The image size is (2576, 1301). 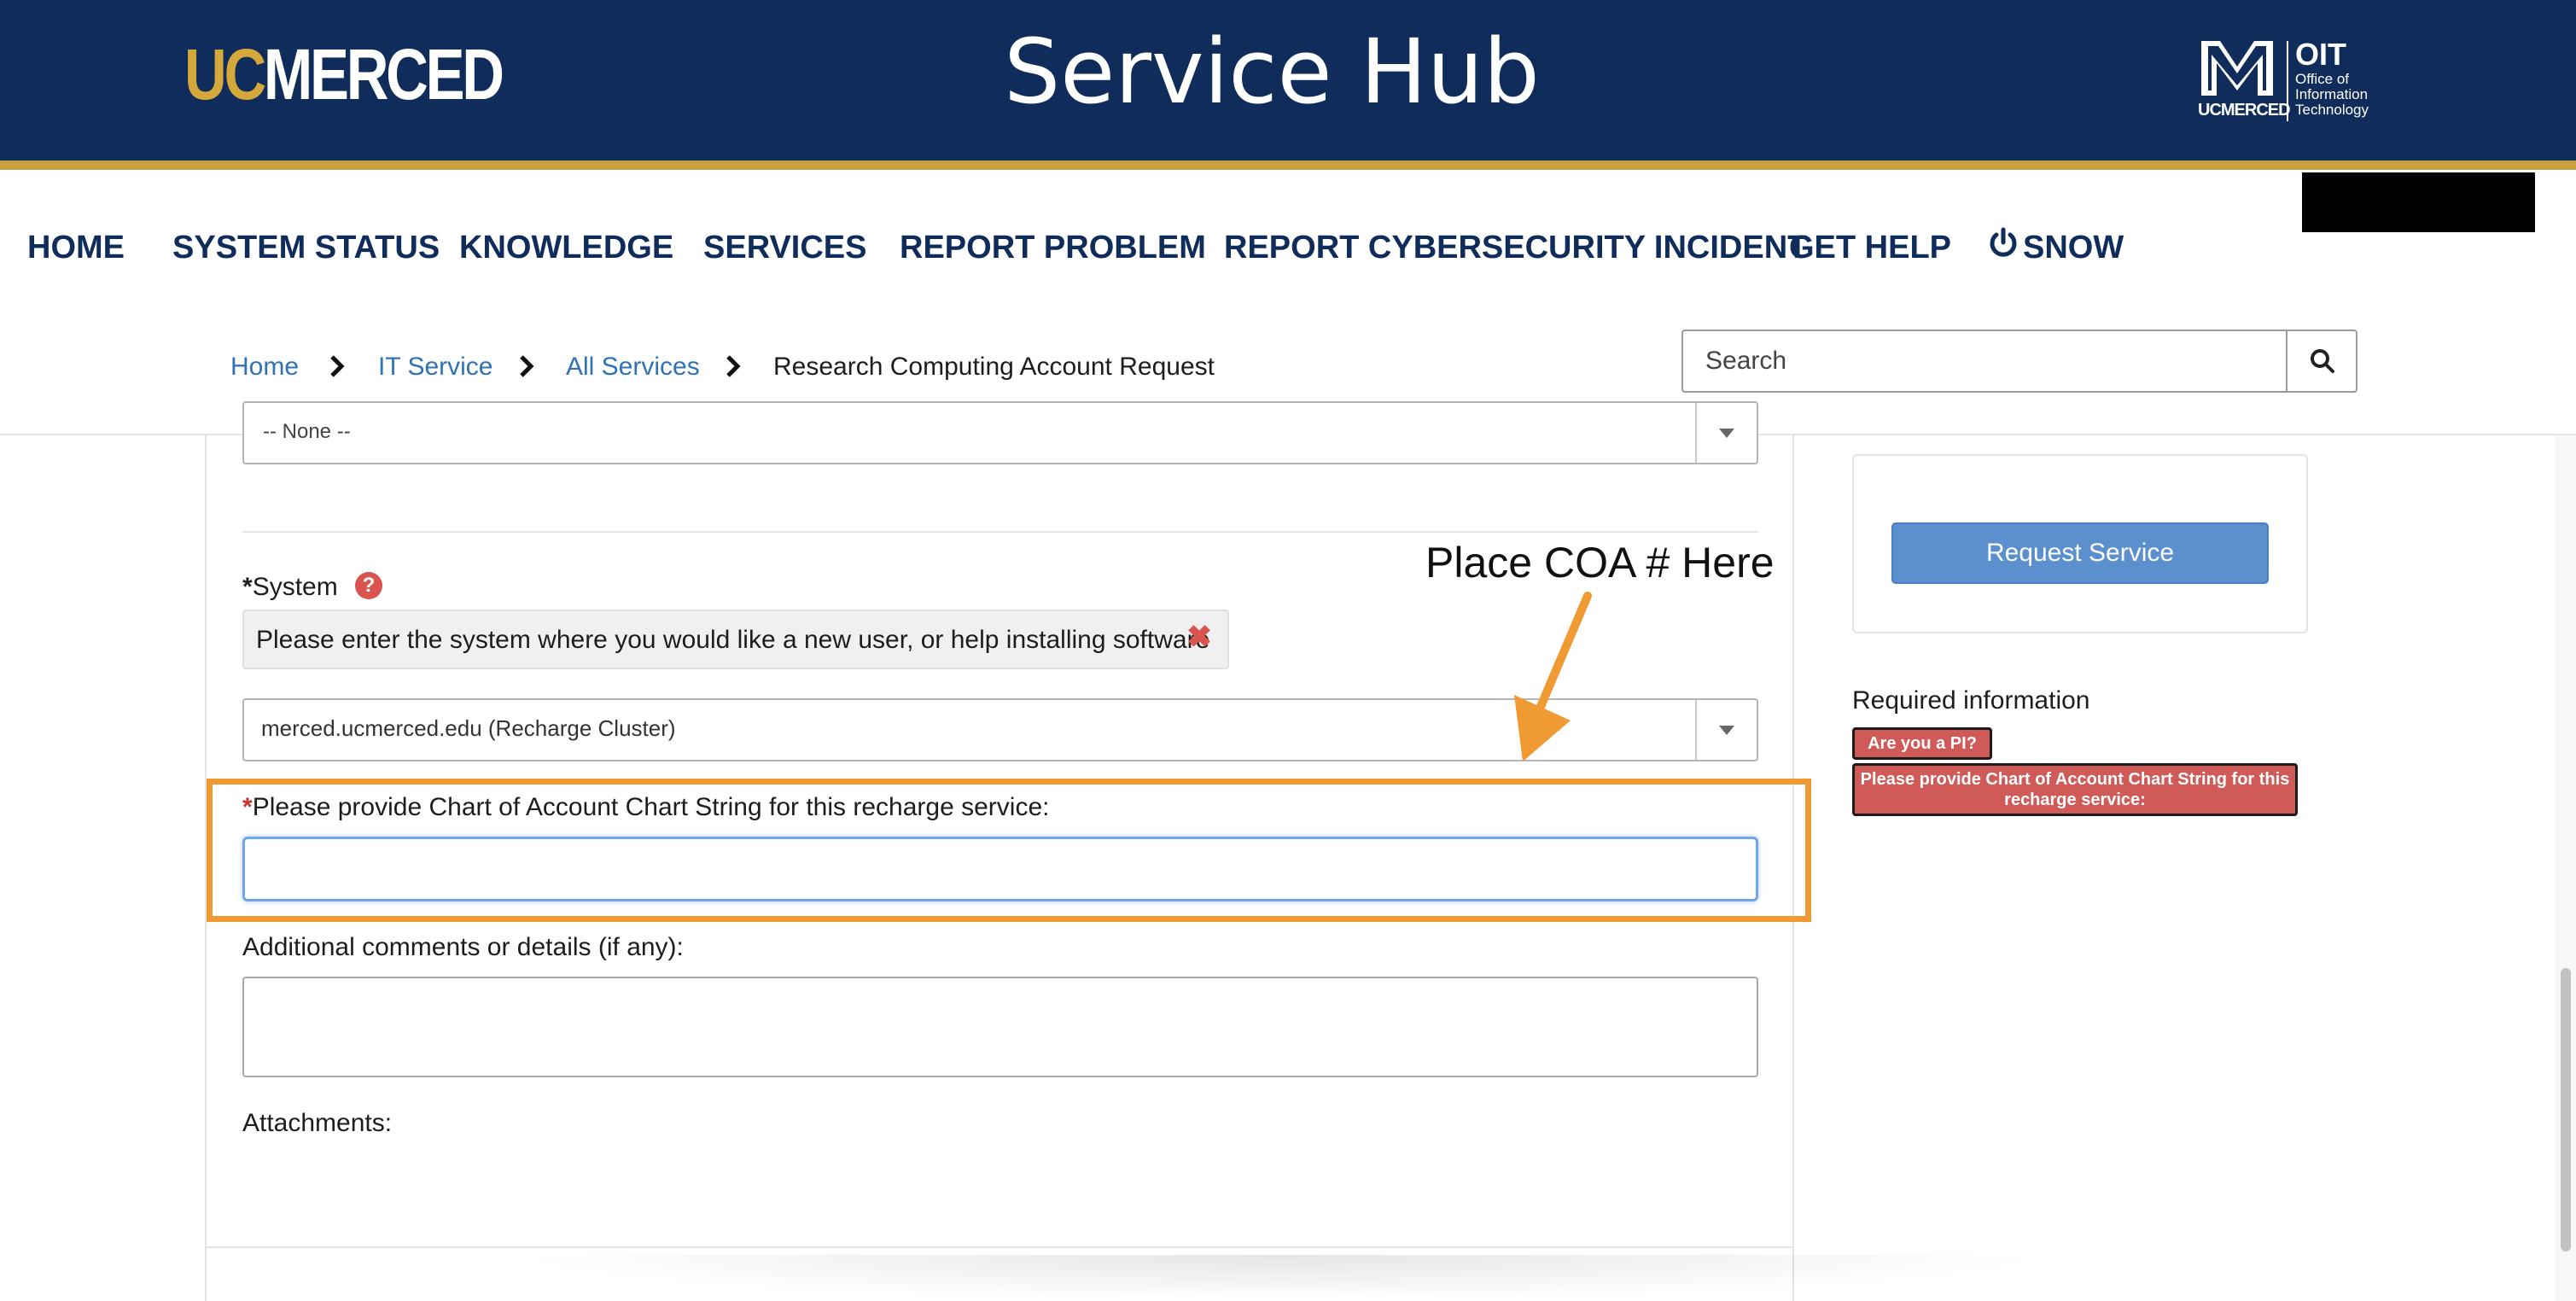 I want to click on nav-report-cybersecurity-incident: REPORT CYBERSECURITY INCIDENT, so click(x=1515, y=247).